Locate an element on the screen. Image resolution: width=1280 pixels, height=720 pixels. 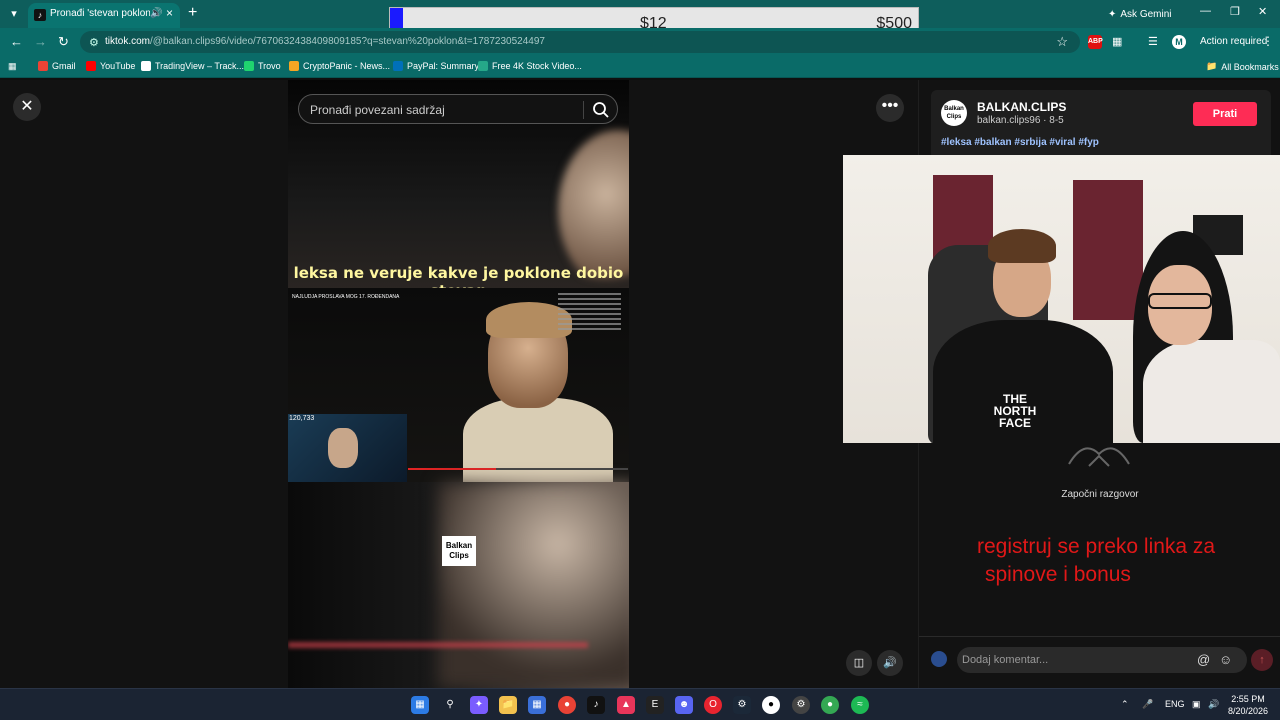
chrome-icon: ● is located at coordinates (567, 705).